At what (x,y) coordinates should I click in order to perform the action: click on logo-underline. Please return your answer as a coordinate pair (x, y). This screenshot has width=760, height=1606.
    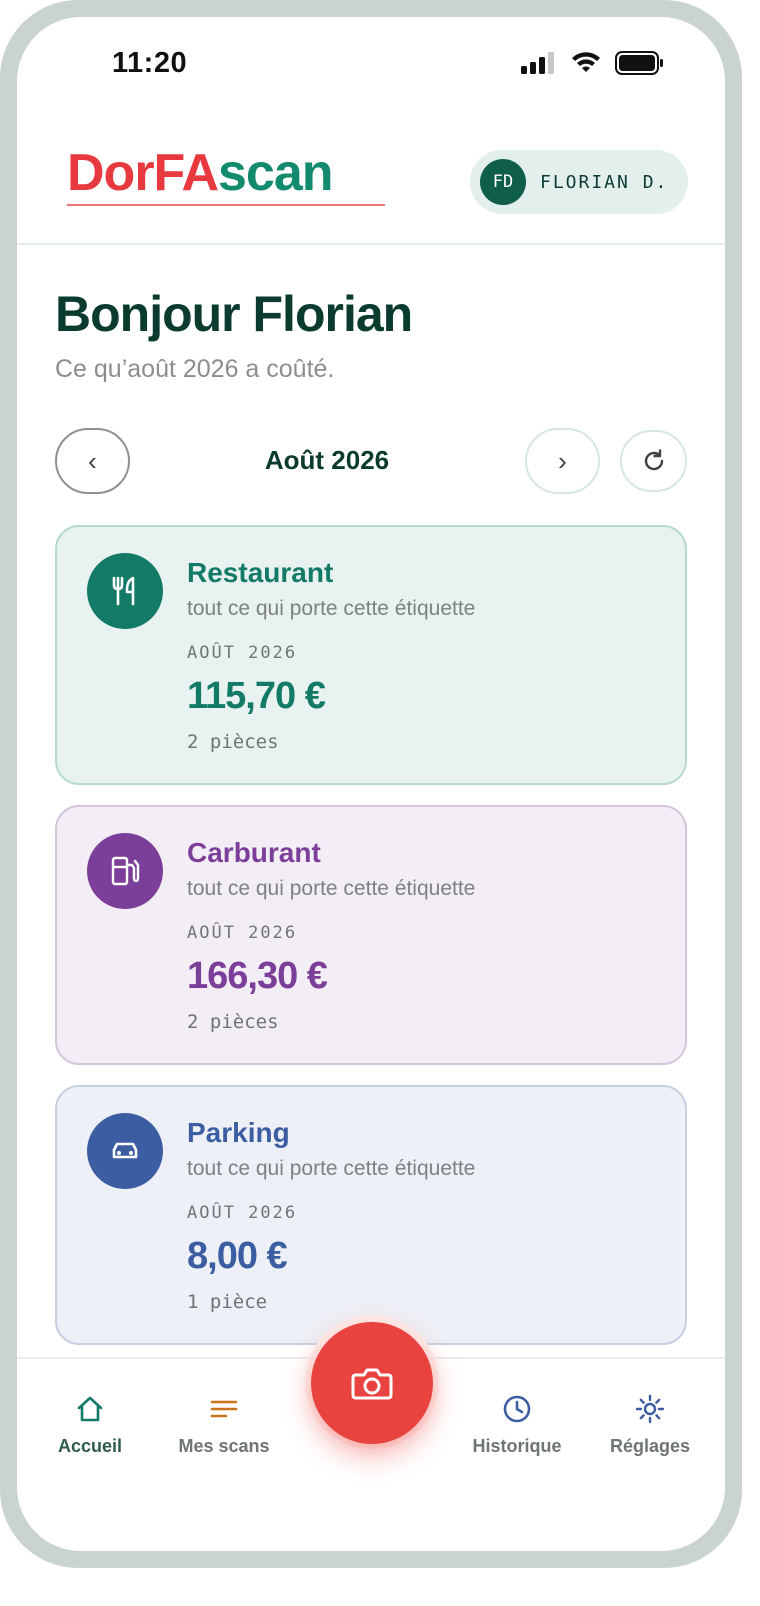
    Looking at the image, I should click on (226, 205).